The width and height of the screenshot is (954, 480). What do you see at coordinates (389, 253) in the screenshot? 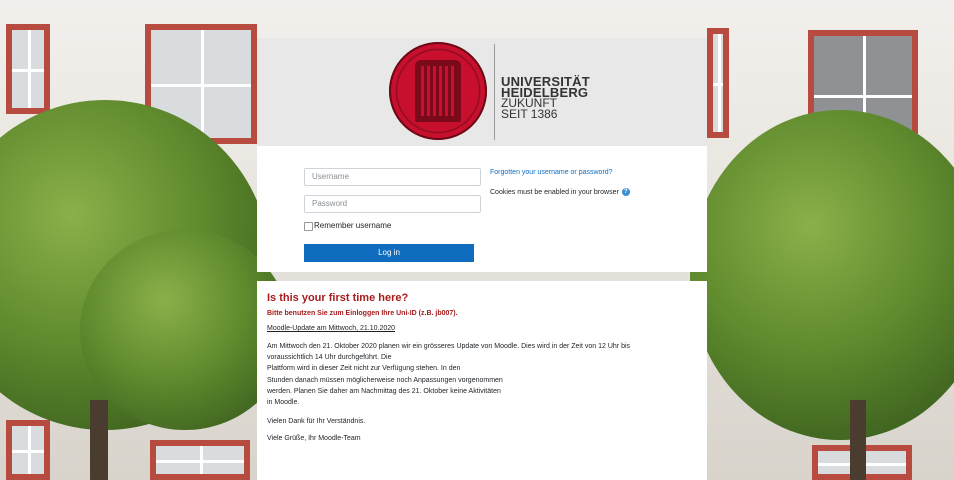
I see `login-button: Log in` at bounding box center [389, 253].